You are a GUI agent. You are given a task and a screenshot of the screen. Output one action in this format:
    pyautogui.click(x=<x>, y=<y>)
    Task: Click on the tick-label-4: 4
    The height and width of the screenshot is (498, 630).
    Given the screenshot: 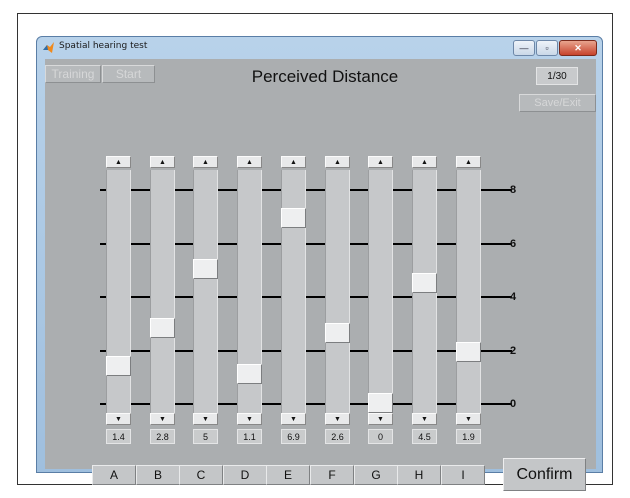 What is the action you would take?
    pyautogui.click(x=513, y=297)
    